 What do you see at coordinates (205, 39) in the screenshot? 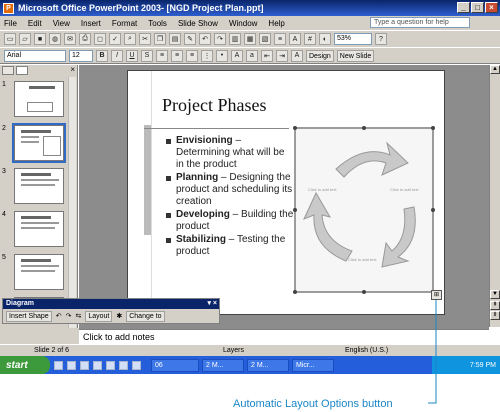
I see `undo-icon: ↶` at bounding box center [205, 39].